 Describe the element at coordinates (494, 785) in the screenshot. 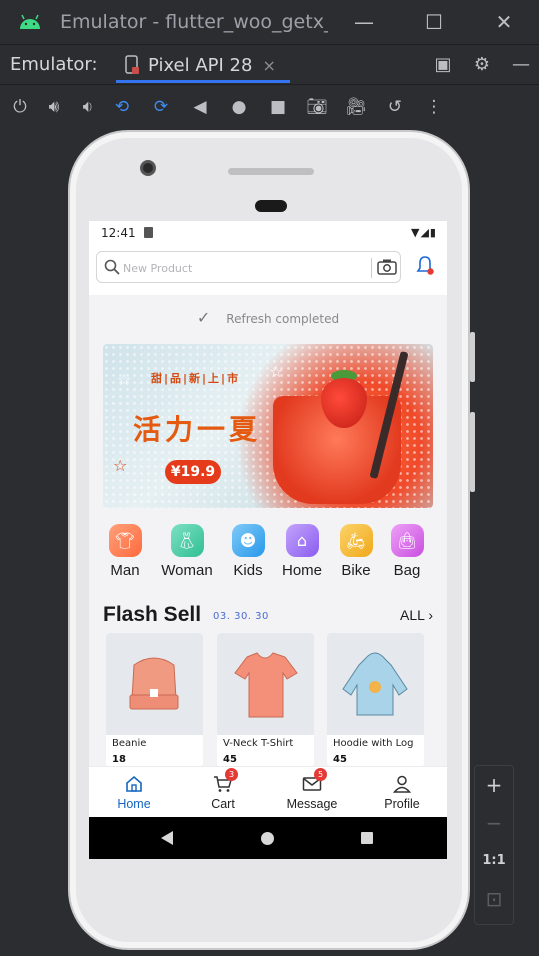

I see `zoom-in-button: +` at that location.